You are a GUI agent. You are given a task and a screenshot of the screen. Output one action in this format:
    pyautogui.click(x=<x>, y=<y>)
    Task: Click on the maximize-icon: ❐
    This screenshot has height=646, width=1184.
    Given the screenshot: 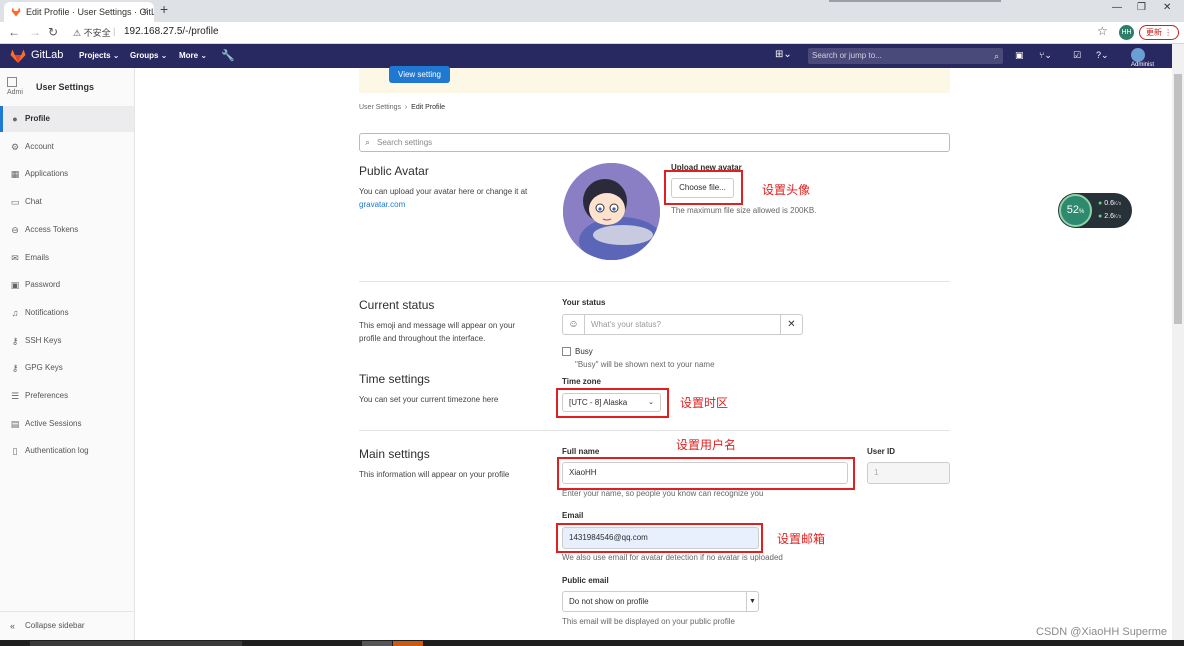 What is the action you would take?
    pyautogui.click(x=1141, y=7)
    